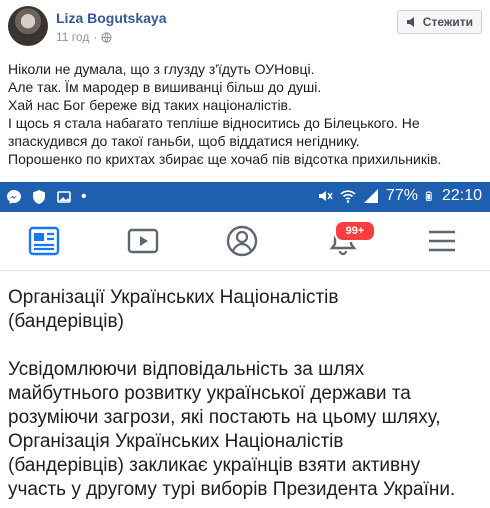 Image resolution: width=490 pixels, height=508 pixels. I want to click on author-name: Liza Bogutskaya, so click(111, 18).